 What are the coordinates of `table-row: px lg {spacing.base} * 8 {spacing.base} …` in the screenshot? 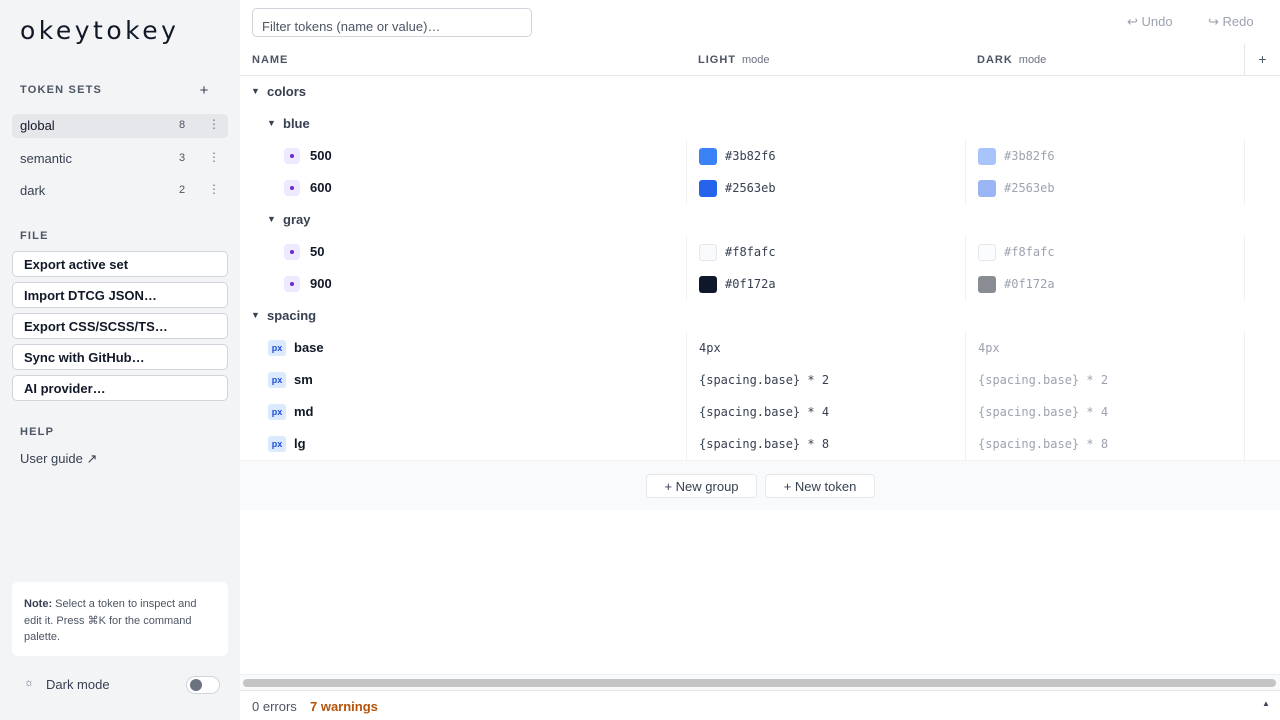 It's located at (760, 444).